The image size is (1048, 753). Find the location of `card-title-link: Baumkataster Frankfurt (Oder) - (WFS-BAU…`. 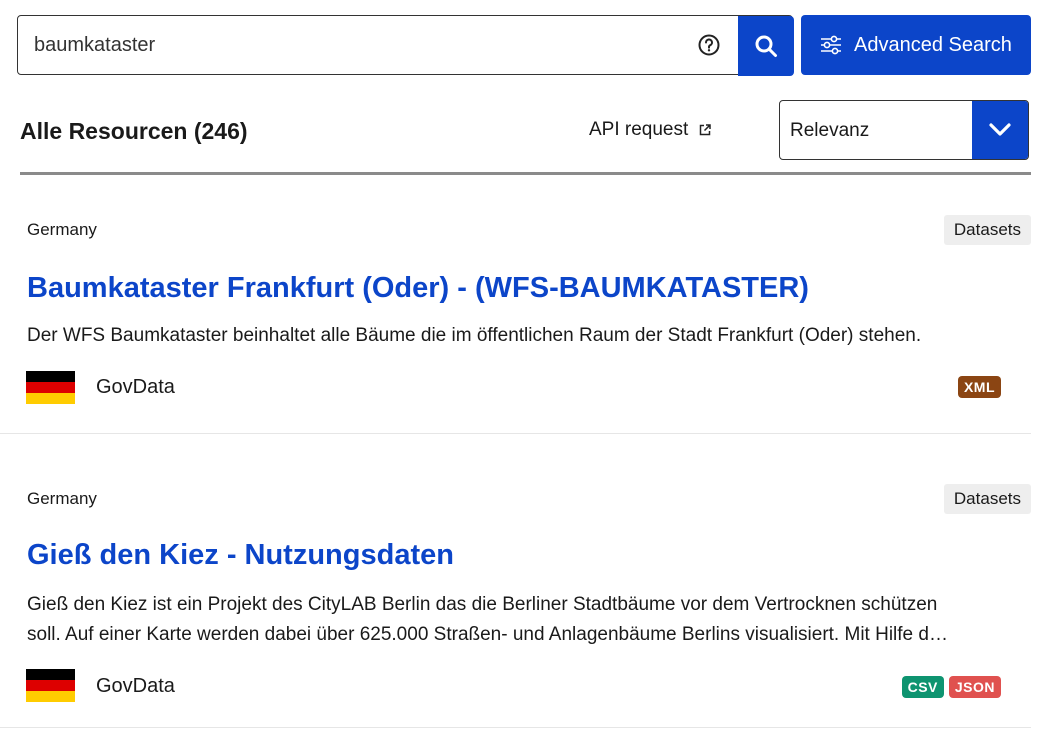

card-title-link: Baumkataster Frankfurt (Oder) - (WFS-BAU… is located at coordinates (418, 288).